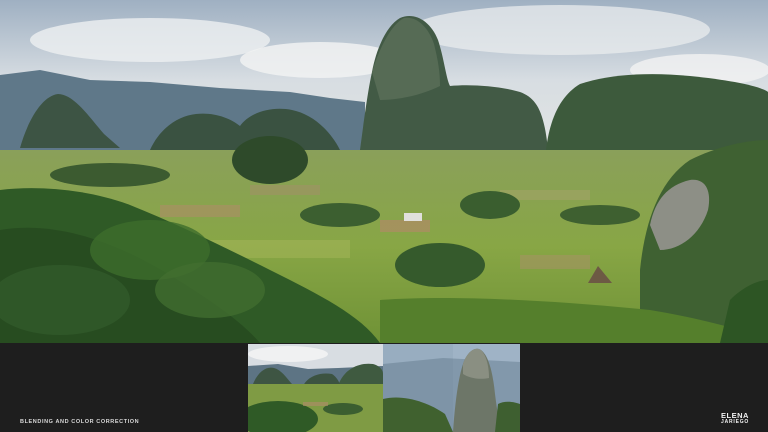 The width and height of the screenshot is (768, 432). I want to click on valley-panorama-thumbnail, so click(315, 388).